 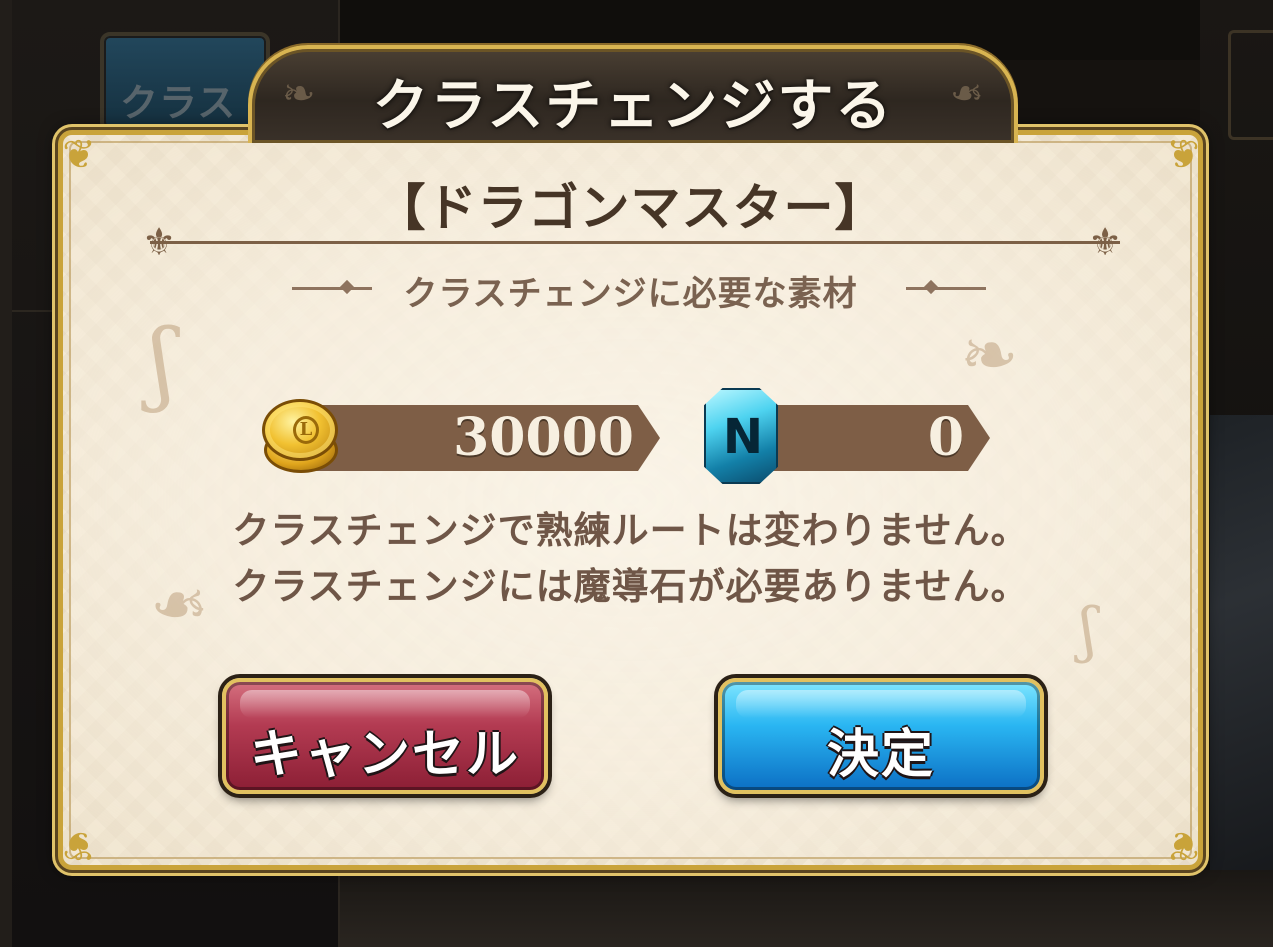 What do you see at coordinates (945, 437) in the screenshot?
I see `magic-stone-cost-value: 0` at bounding box center [945, 437].